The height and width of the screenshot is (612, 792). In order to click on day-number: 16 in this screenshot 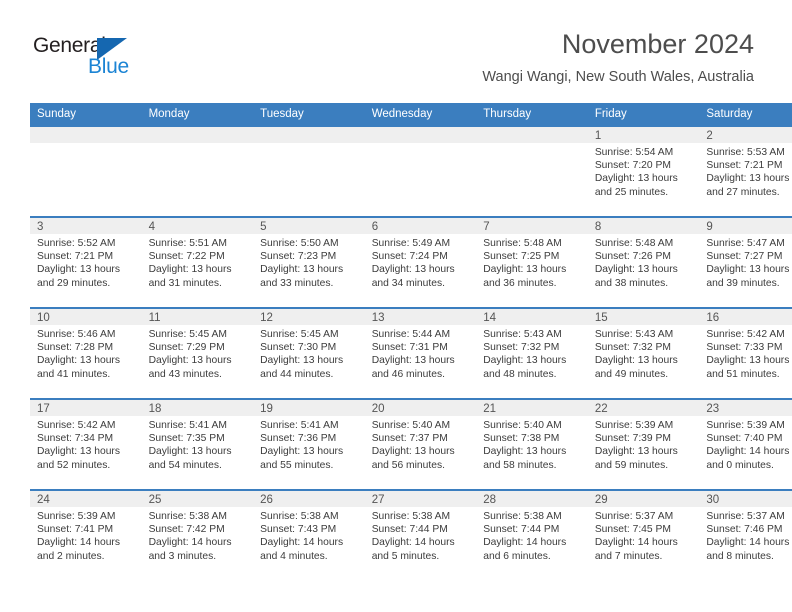, I will do `click(745, 317)`.